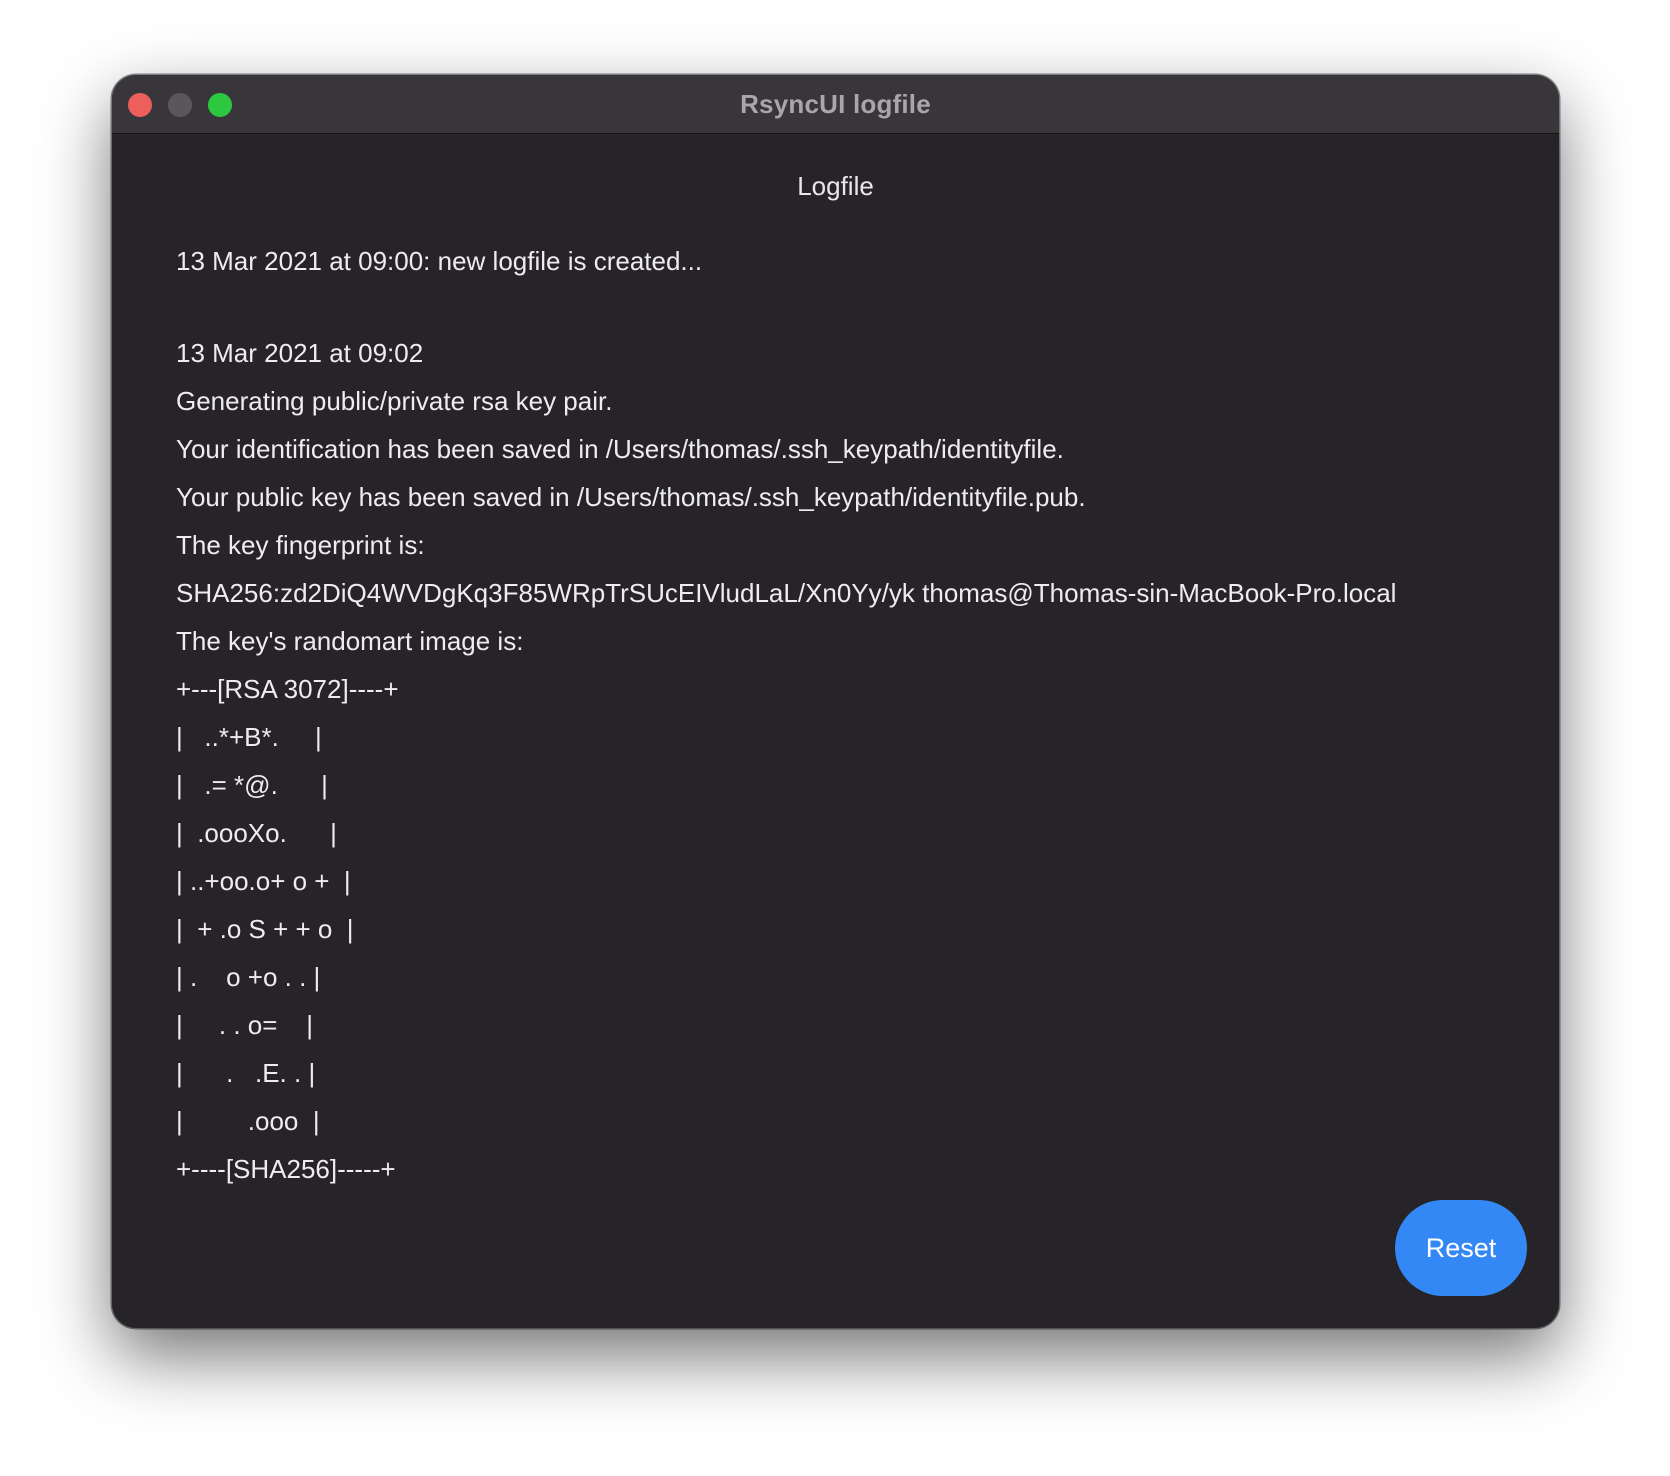 This screenshot has width=1670, height=1476. What do you see at coordinates (286, 1169) in the screenshot?
I see `log-line: +----[SHA256]-----+` at bounding box center [286, 1169].